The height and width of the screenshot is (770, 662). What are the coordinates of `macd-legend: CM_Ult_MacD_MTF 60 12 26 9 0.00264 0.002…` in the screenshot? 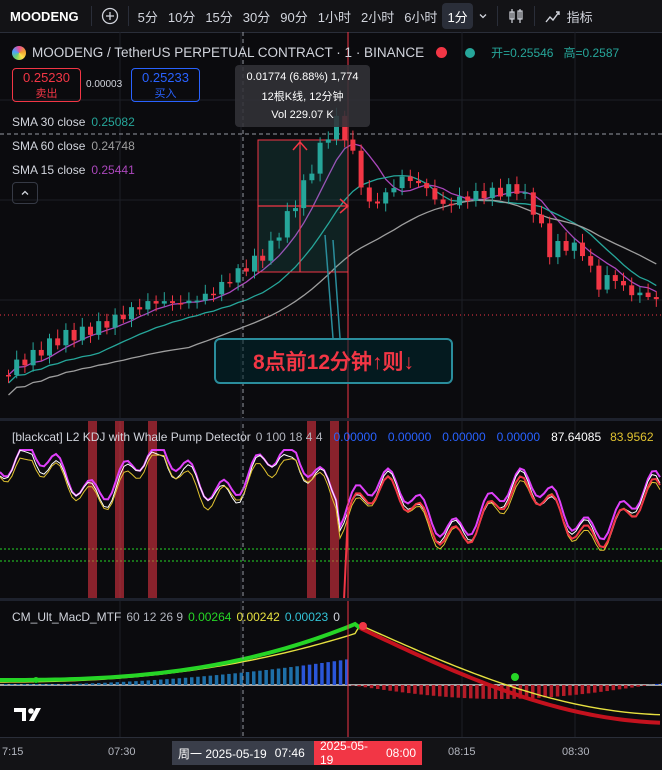 It's located at (176, 617).